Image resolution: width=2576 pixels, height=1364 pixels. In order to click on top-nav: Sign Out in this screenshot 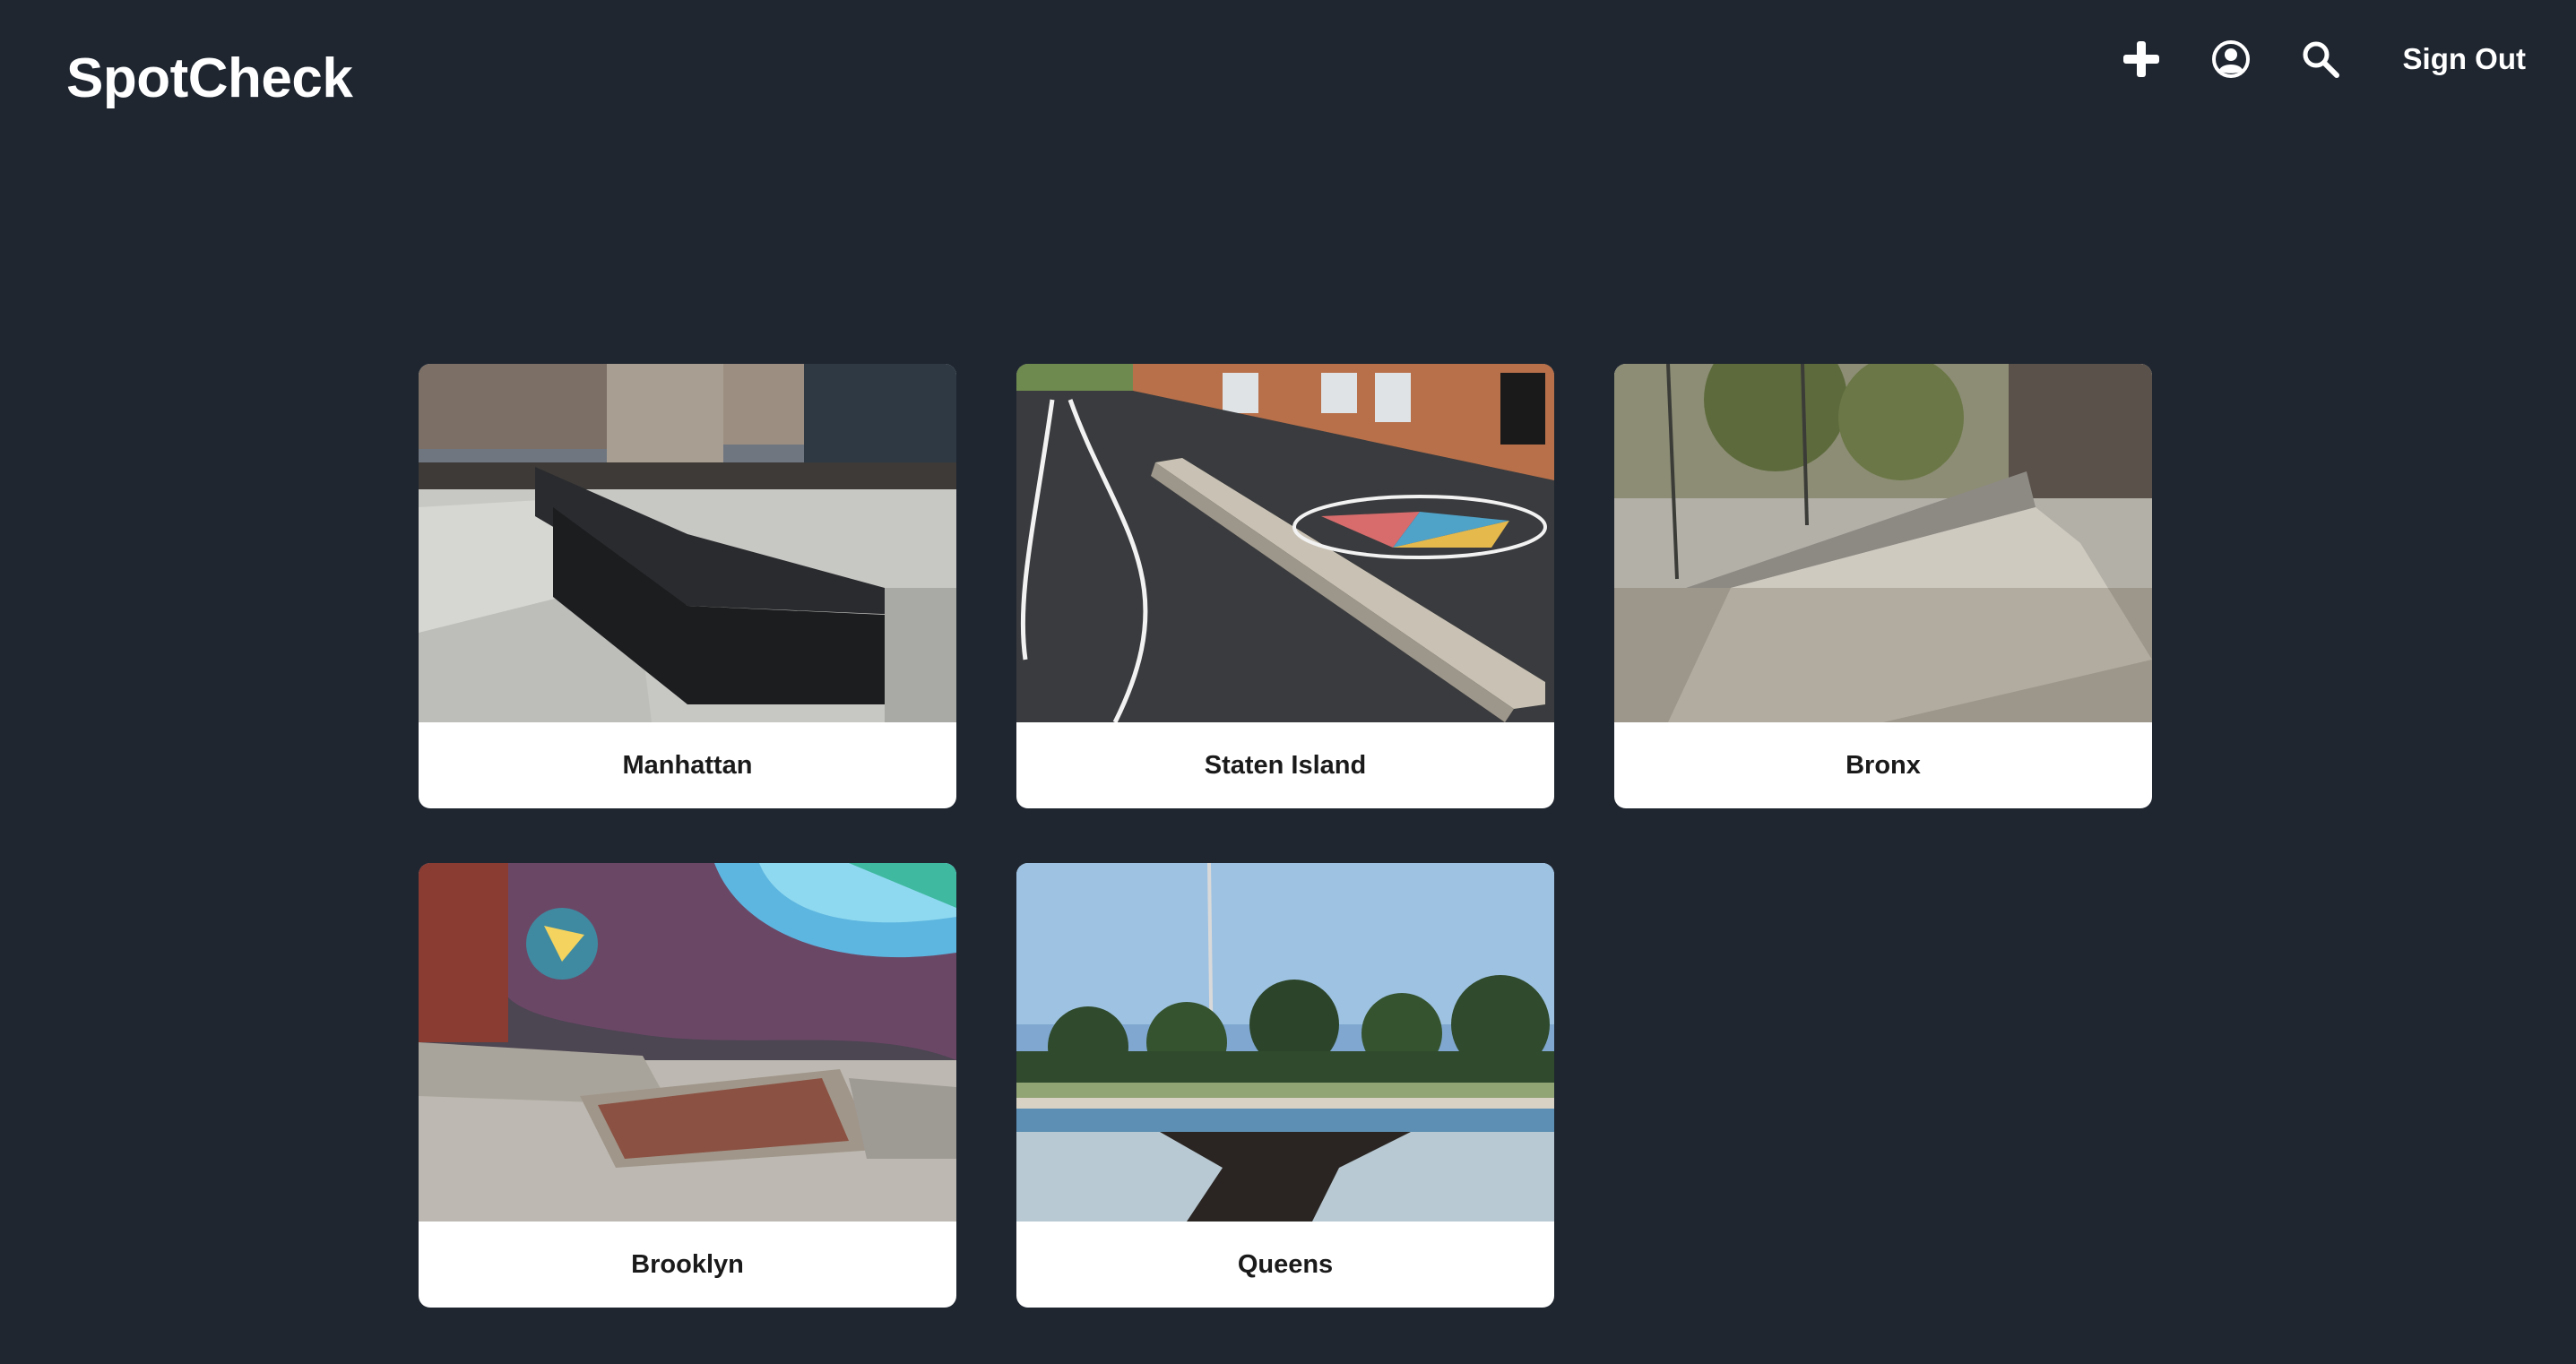, I will do `click(2321, 59)`.